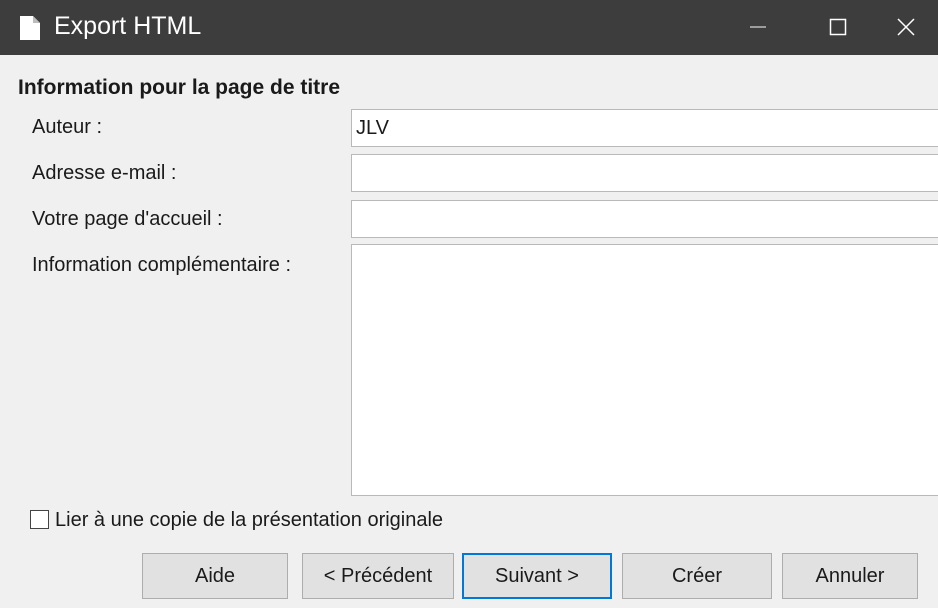  I want to click on title-bar: Export HTML, so click(469, 27).